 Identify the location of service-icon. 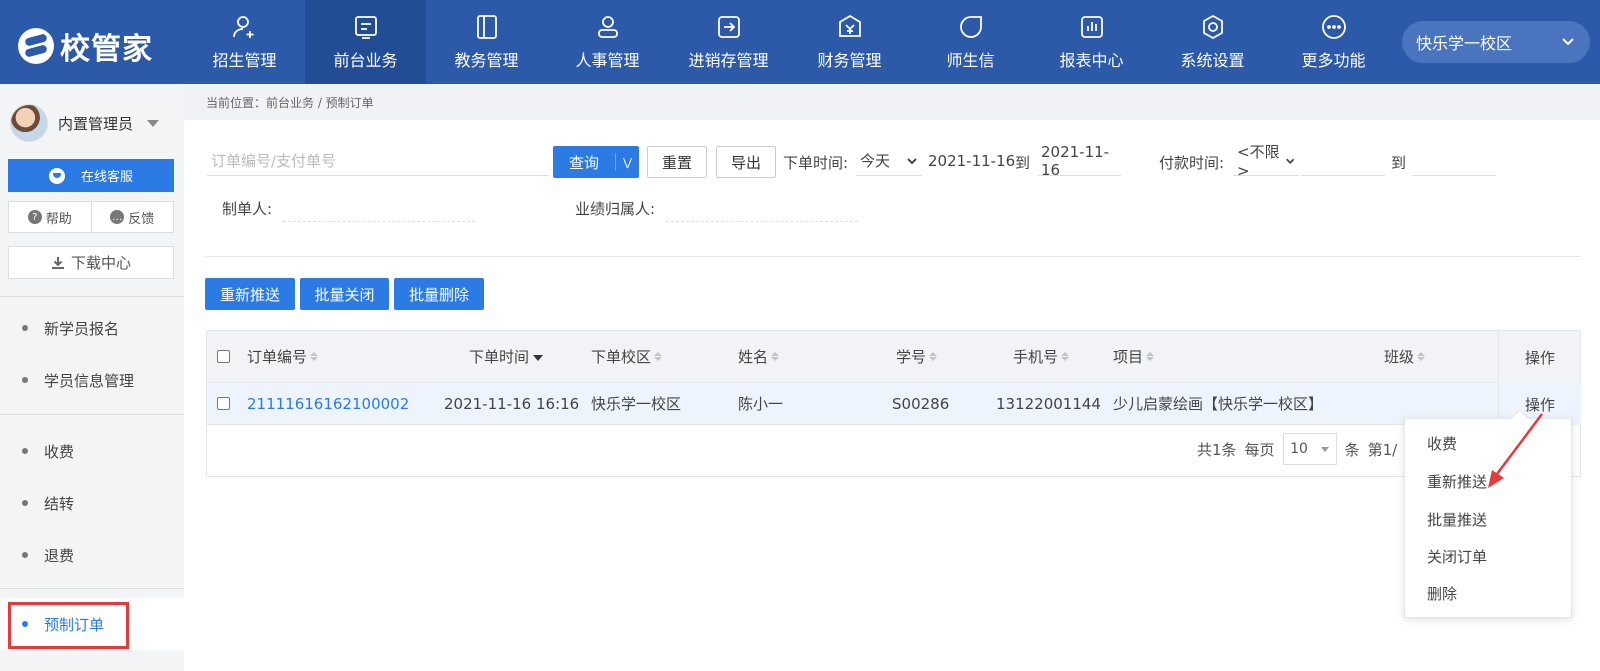
(56, 175).